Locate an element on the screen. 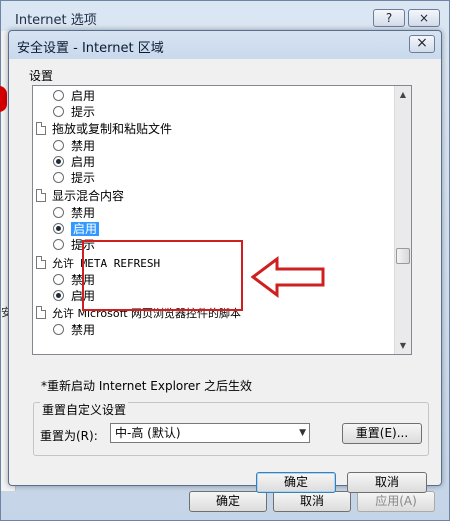  dialog-ok-button: 确定 is located at coordinates (296, 482).